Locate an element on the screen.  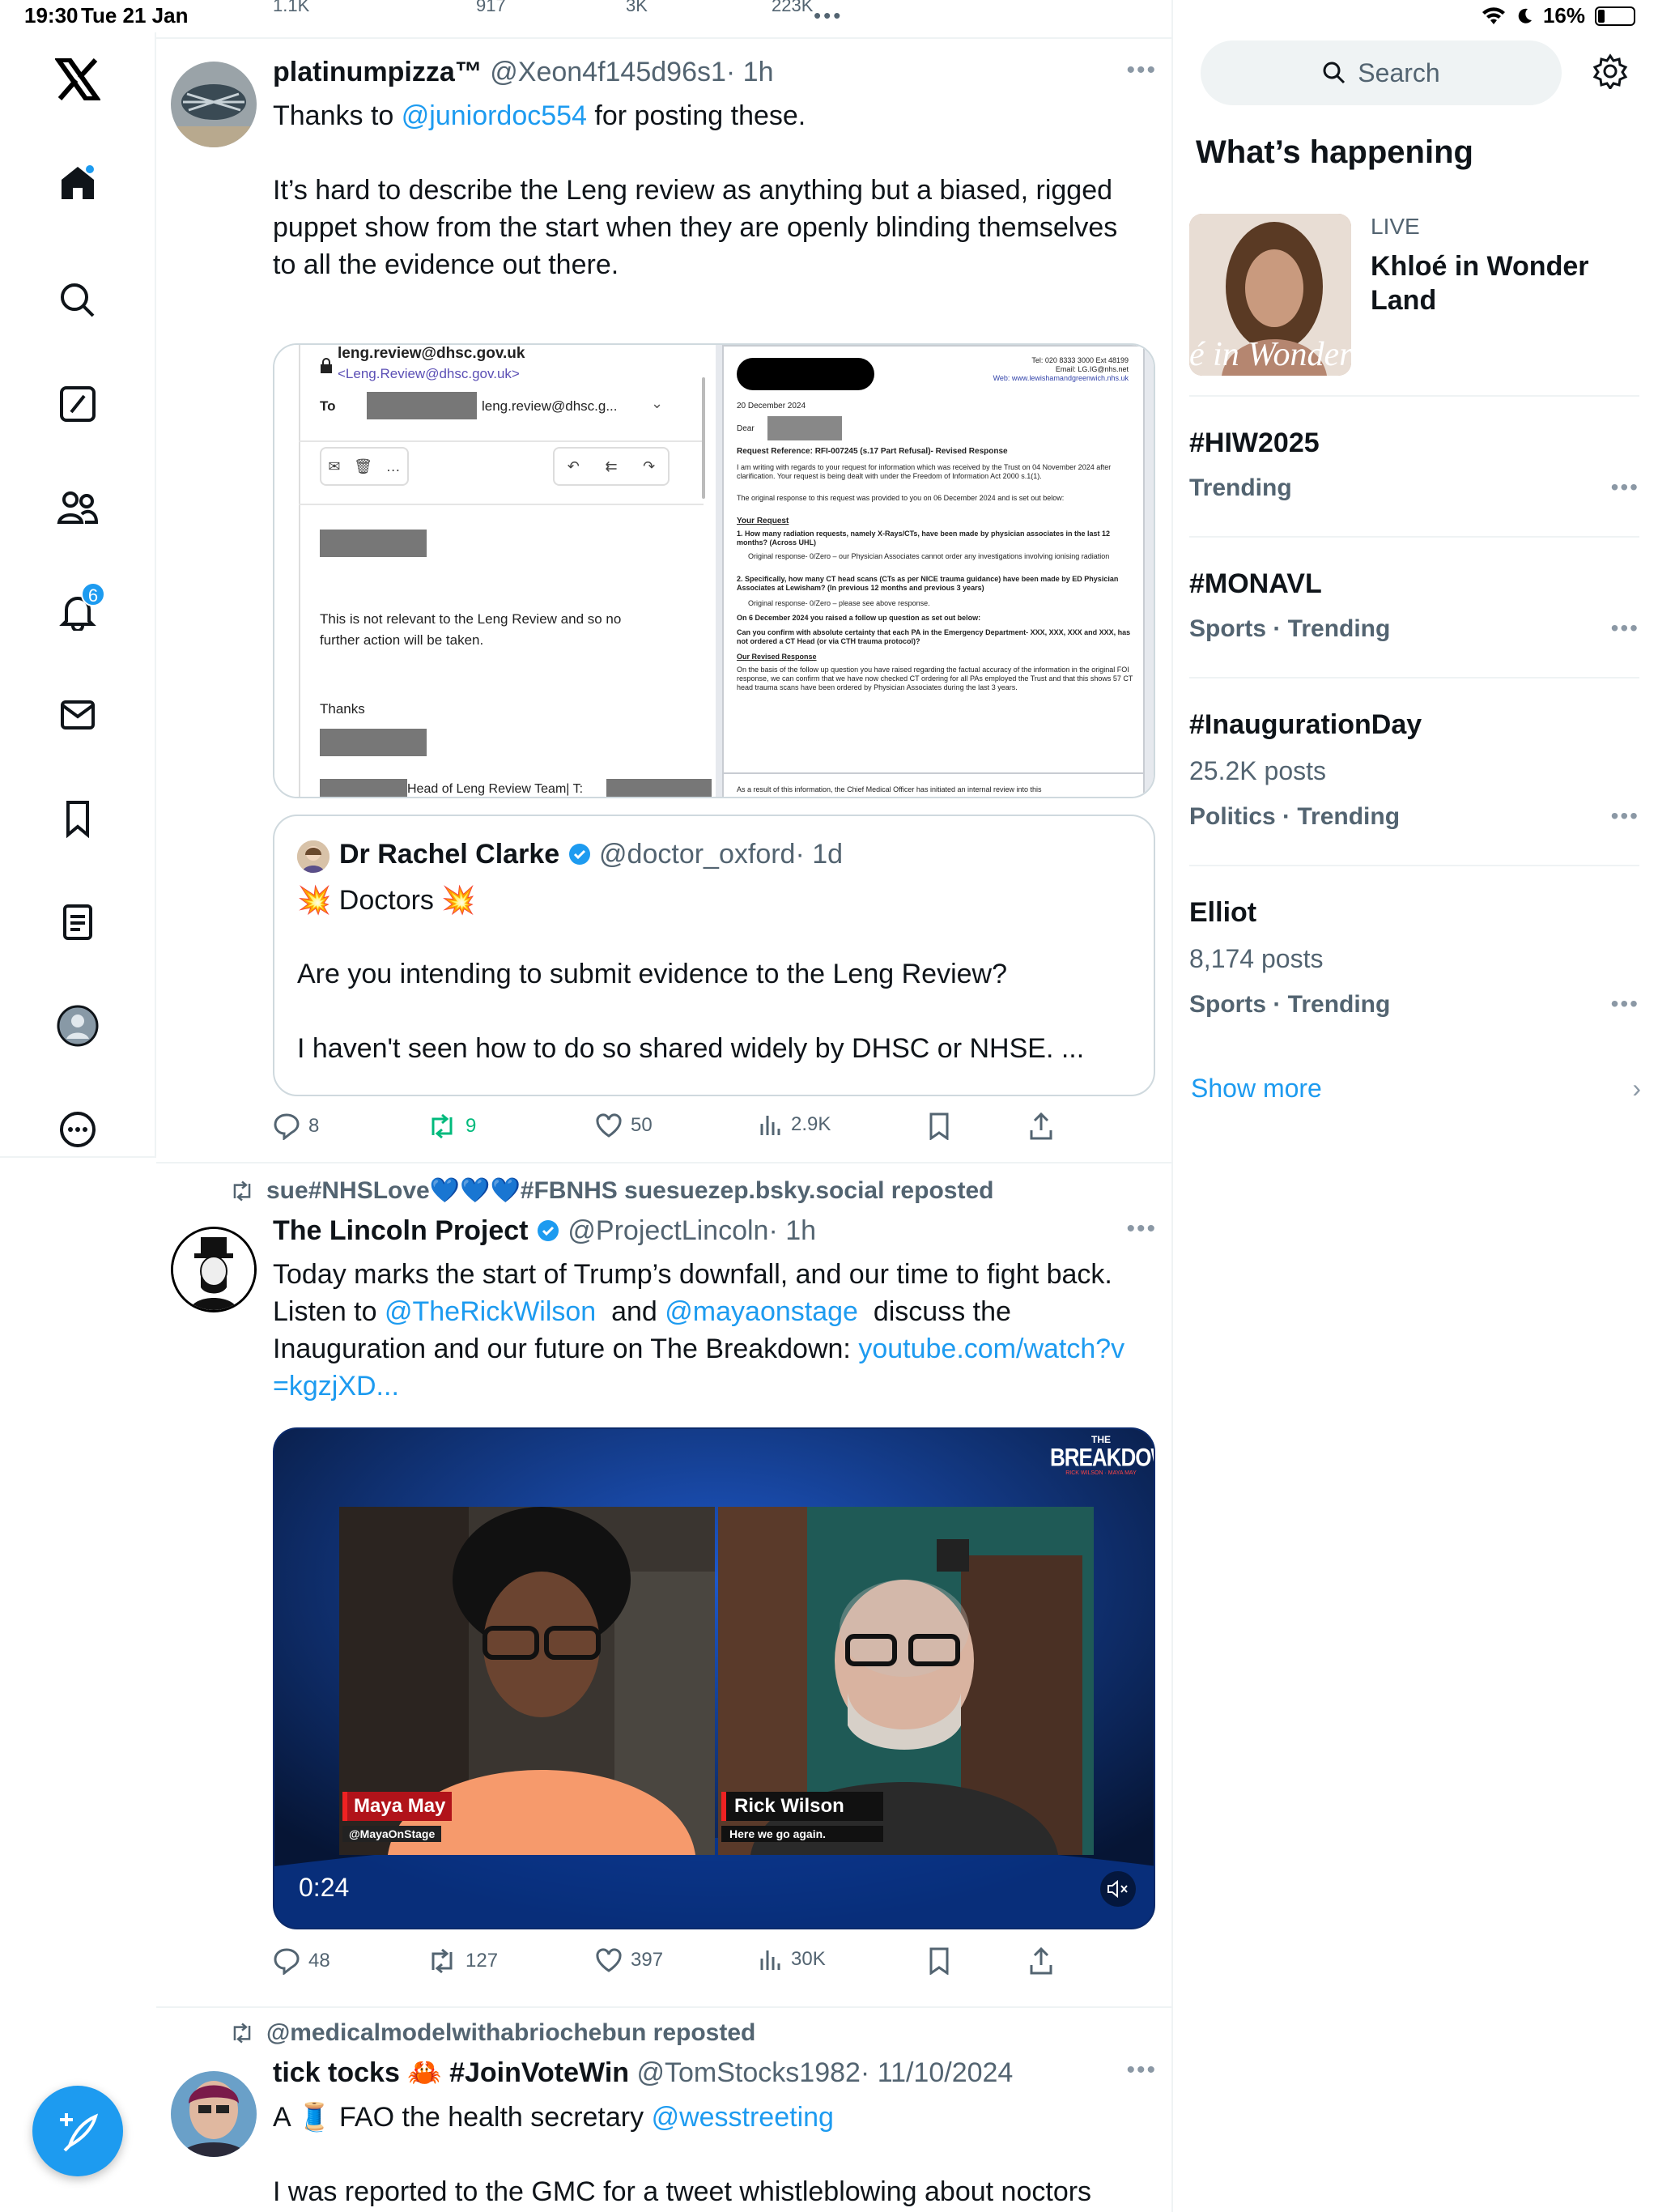
repost-count: 127 is located at coordinates (482, 1961).